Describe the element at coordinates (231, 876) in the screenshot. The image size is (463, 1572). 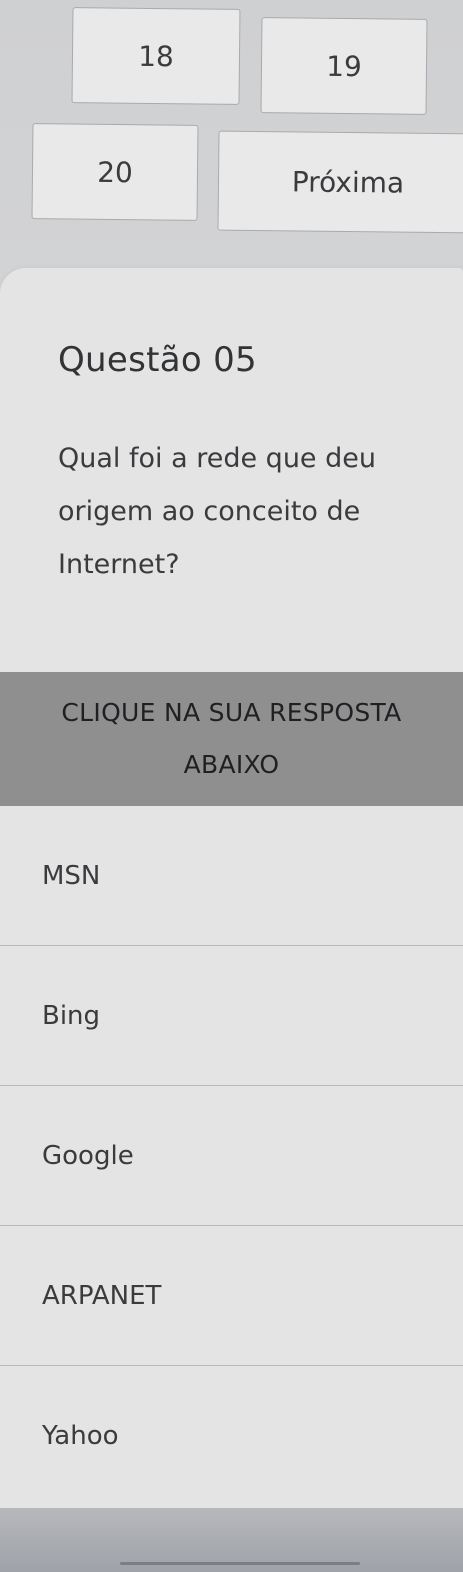
I see `answer-option-msn: MSN` at that location.